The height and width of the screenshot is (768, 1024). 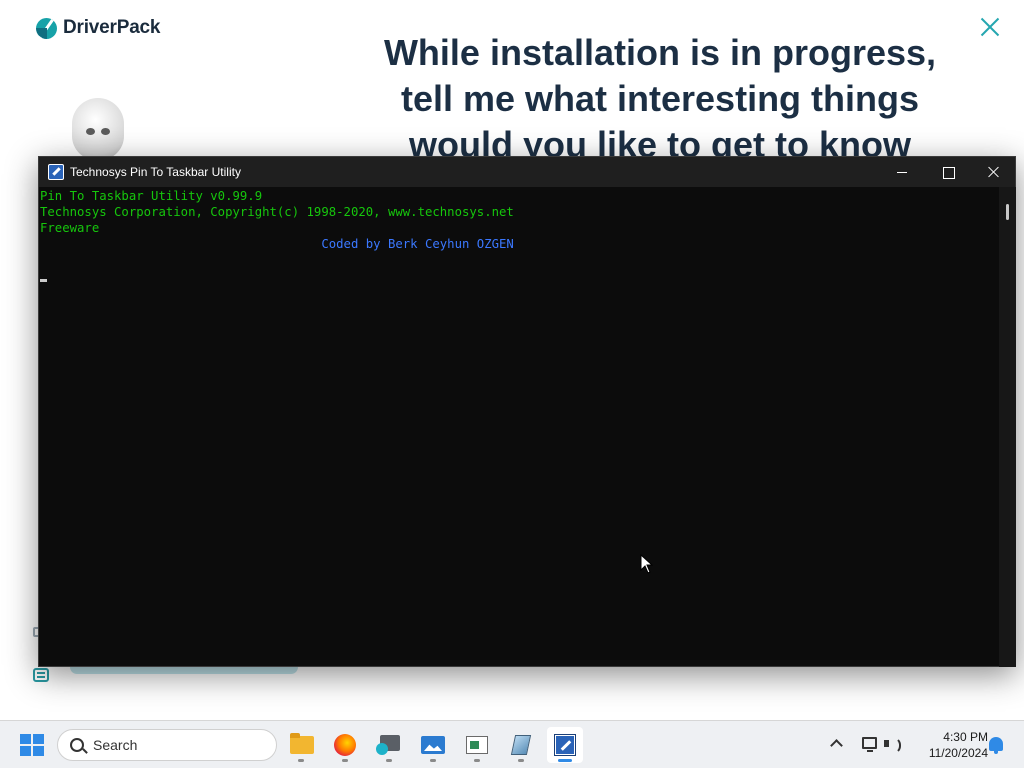 What do you see at coordinates (277, 244) in the screenshot?
I see `console-line: Coded by Berk Ceyhun OZGEN` at bounding box center [277, 244].